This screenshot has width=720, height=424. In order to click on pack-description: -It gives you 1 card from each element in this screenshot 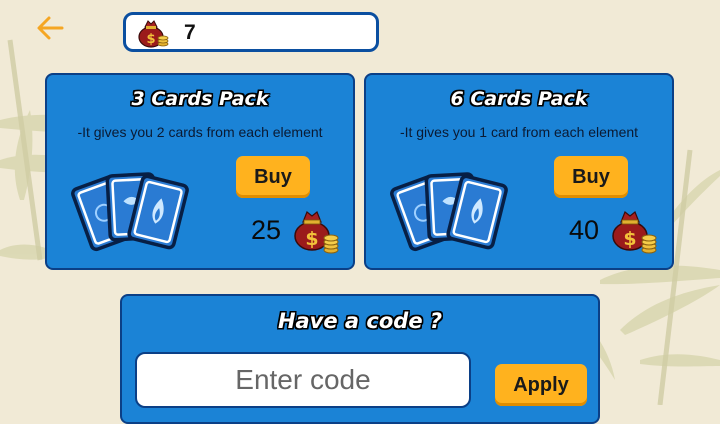, I will do `click(519, 132)`.